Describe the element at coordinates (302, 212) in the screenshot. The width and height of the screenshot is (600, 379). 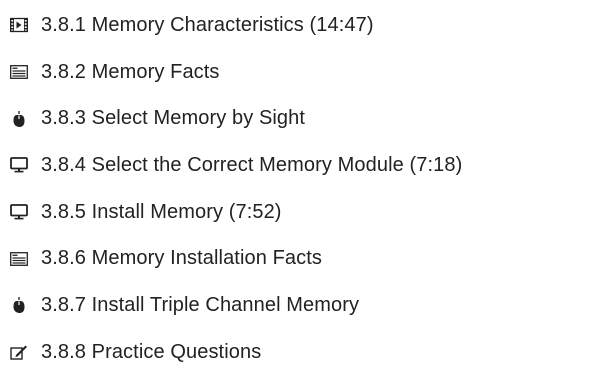
I see `list-item-install-memory: 3.8.5 Install Memory (7:52)` at that location.